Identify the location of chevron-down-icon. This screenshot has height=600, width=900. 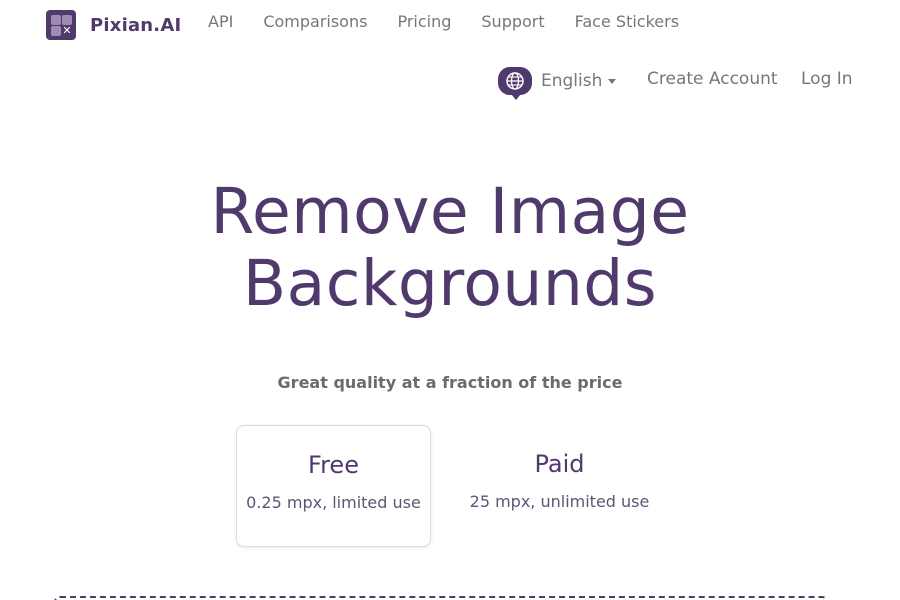
(612, 81).